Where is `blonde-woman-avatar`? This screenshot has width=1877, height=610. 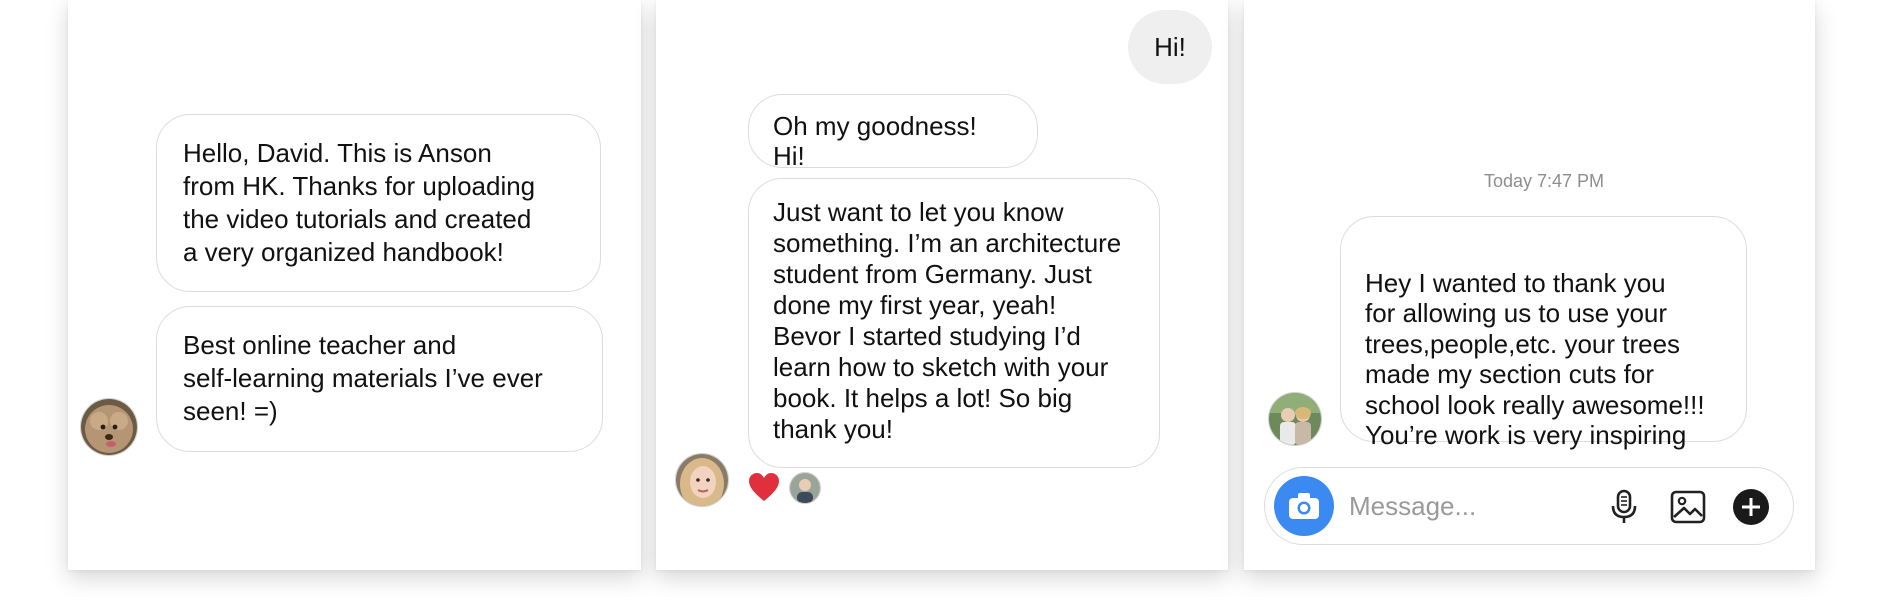
blonde-woman-avatar is located at coordinates (702, 480).